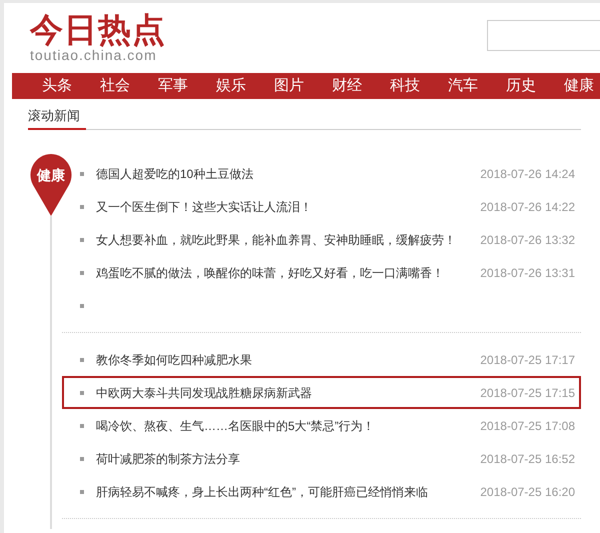 This screenshot has height=533, width=600. I want to click on news-link: 德国人超爱吃的10种土豆做法, so click(175, 173).